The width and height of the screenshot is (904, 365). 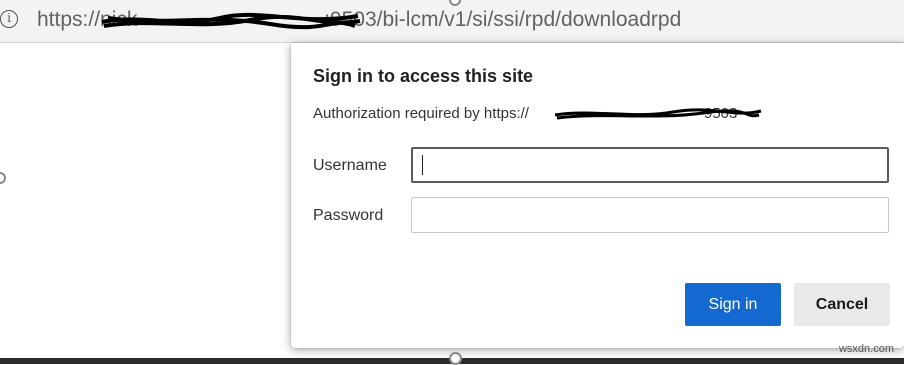 I want to click on info-icon: i, so click(x=9, y=19).